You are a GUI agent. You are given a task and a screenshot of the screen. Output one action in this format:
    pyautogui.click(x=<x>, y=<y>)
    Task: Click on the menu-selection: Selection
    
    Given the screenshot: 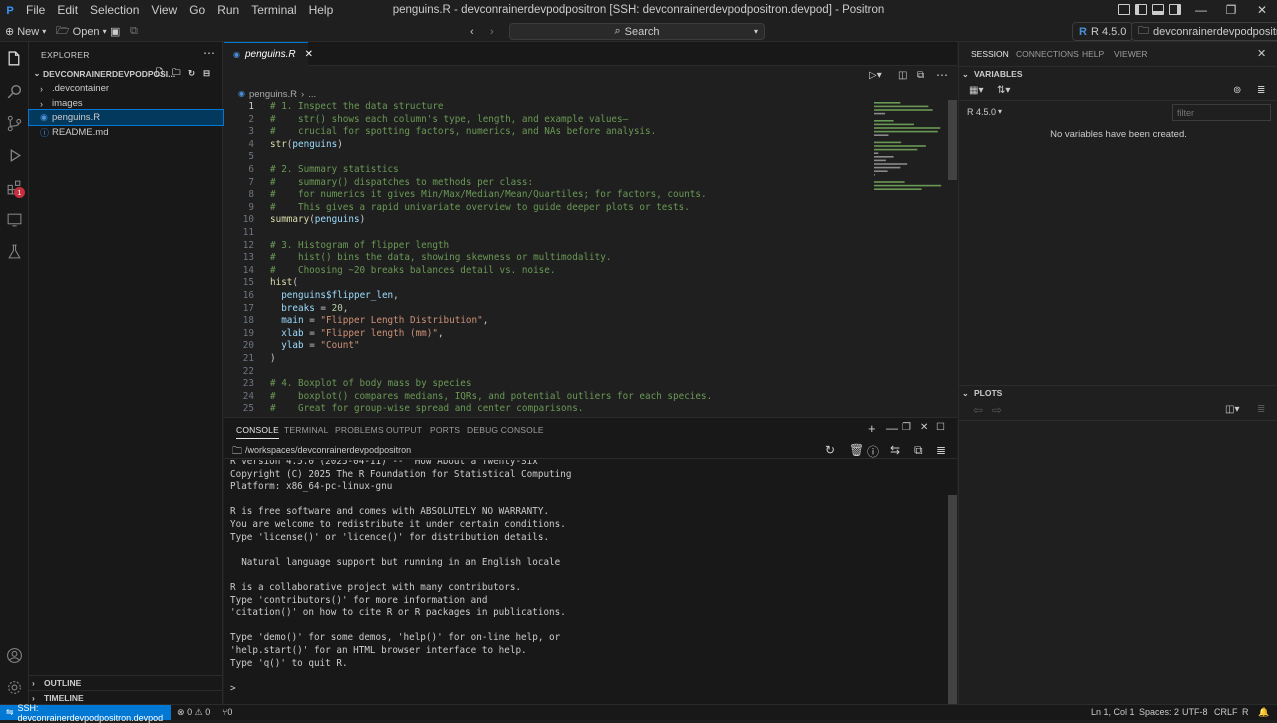 What is the action you would take?
    pyautogui.click(x=114, y=10)
    